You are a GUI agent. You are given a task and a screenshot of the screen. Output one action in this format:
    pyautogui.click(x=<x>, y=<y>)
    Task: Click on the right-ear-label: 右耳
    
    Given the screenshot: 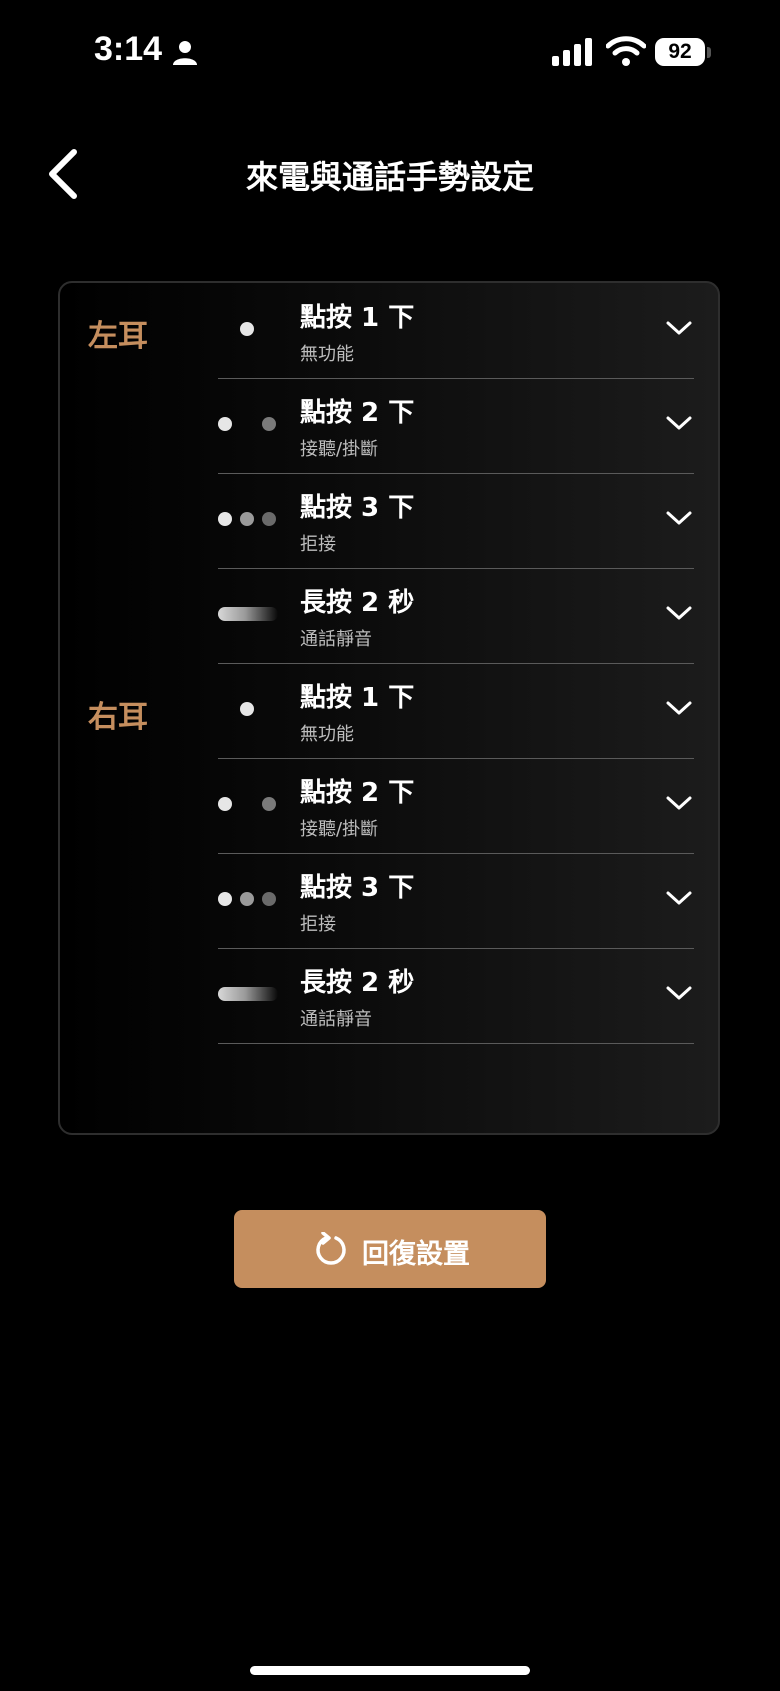 What is the action you would take?
    pyautogui.click(x=118, y=717)
    